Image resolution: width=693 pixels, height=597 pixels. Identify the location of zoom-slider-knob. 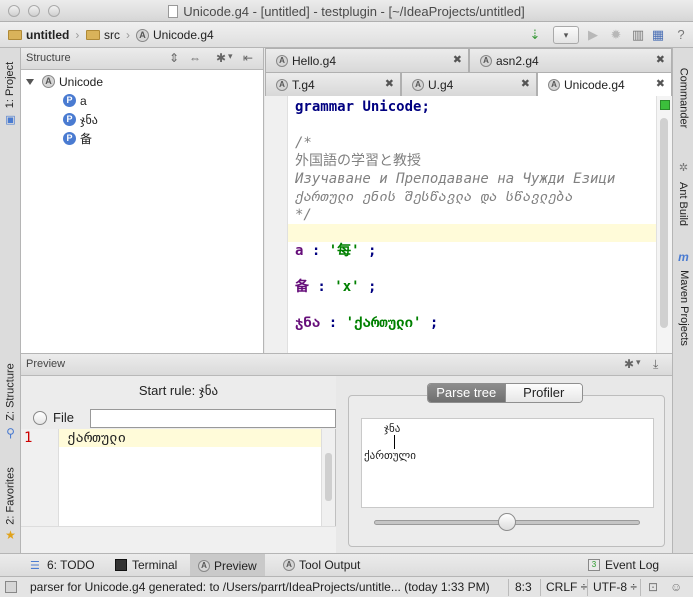
(507, 522).